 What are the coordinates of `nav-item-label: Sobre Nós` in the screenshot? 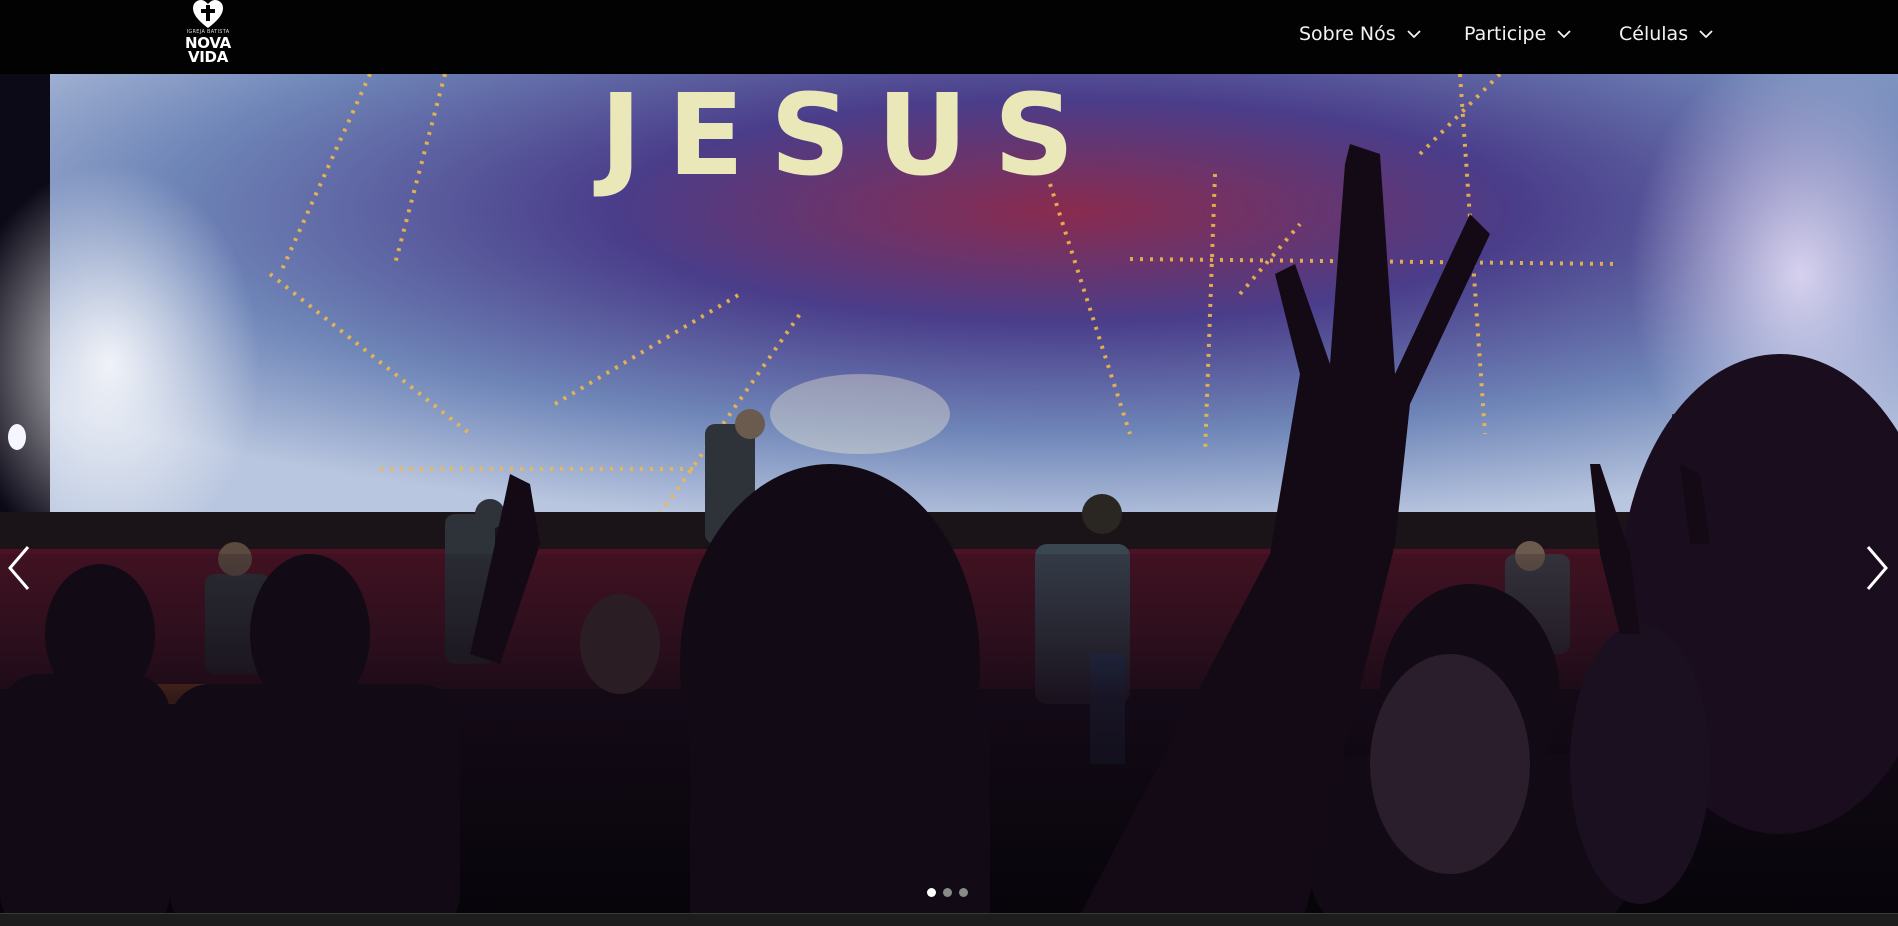 It's located at (1347, 34).